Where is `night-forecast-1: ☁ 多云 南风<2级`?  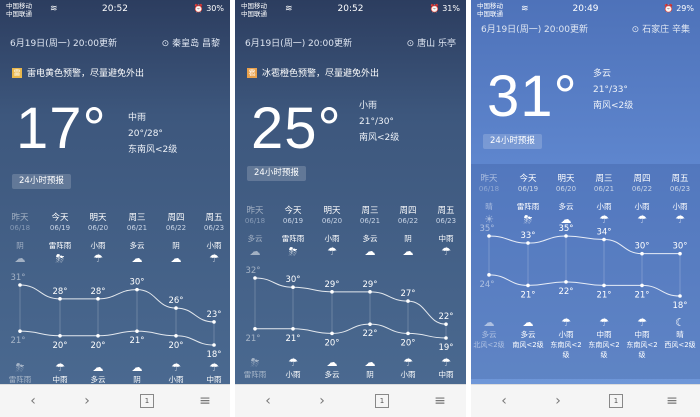 night-forecast-1: ☁ 多云 南风<2级 is located at coordinates (528, 333).